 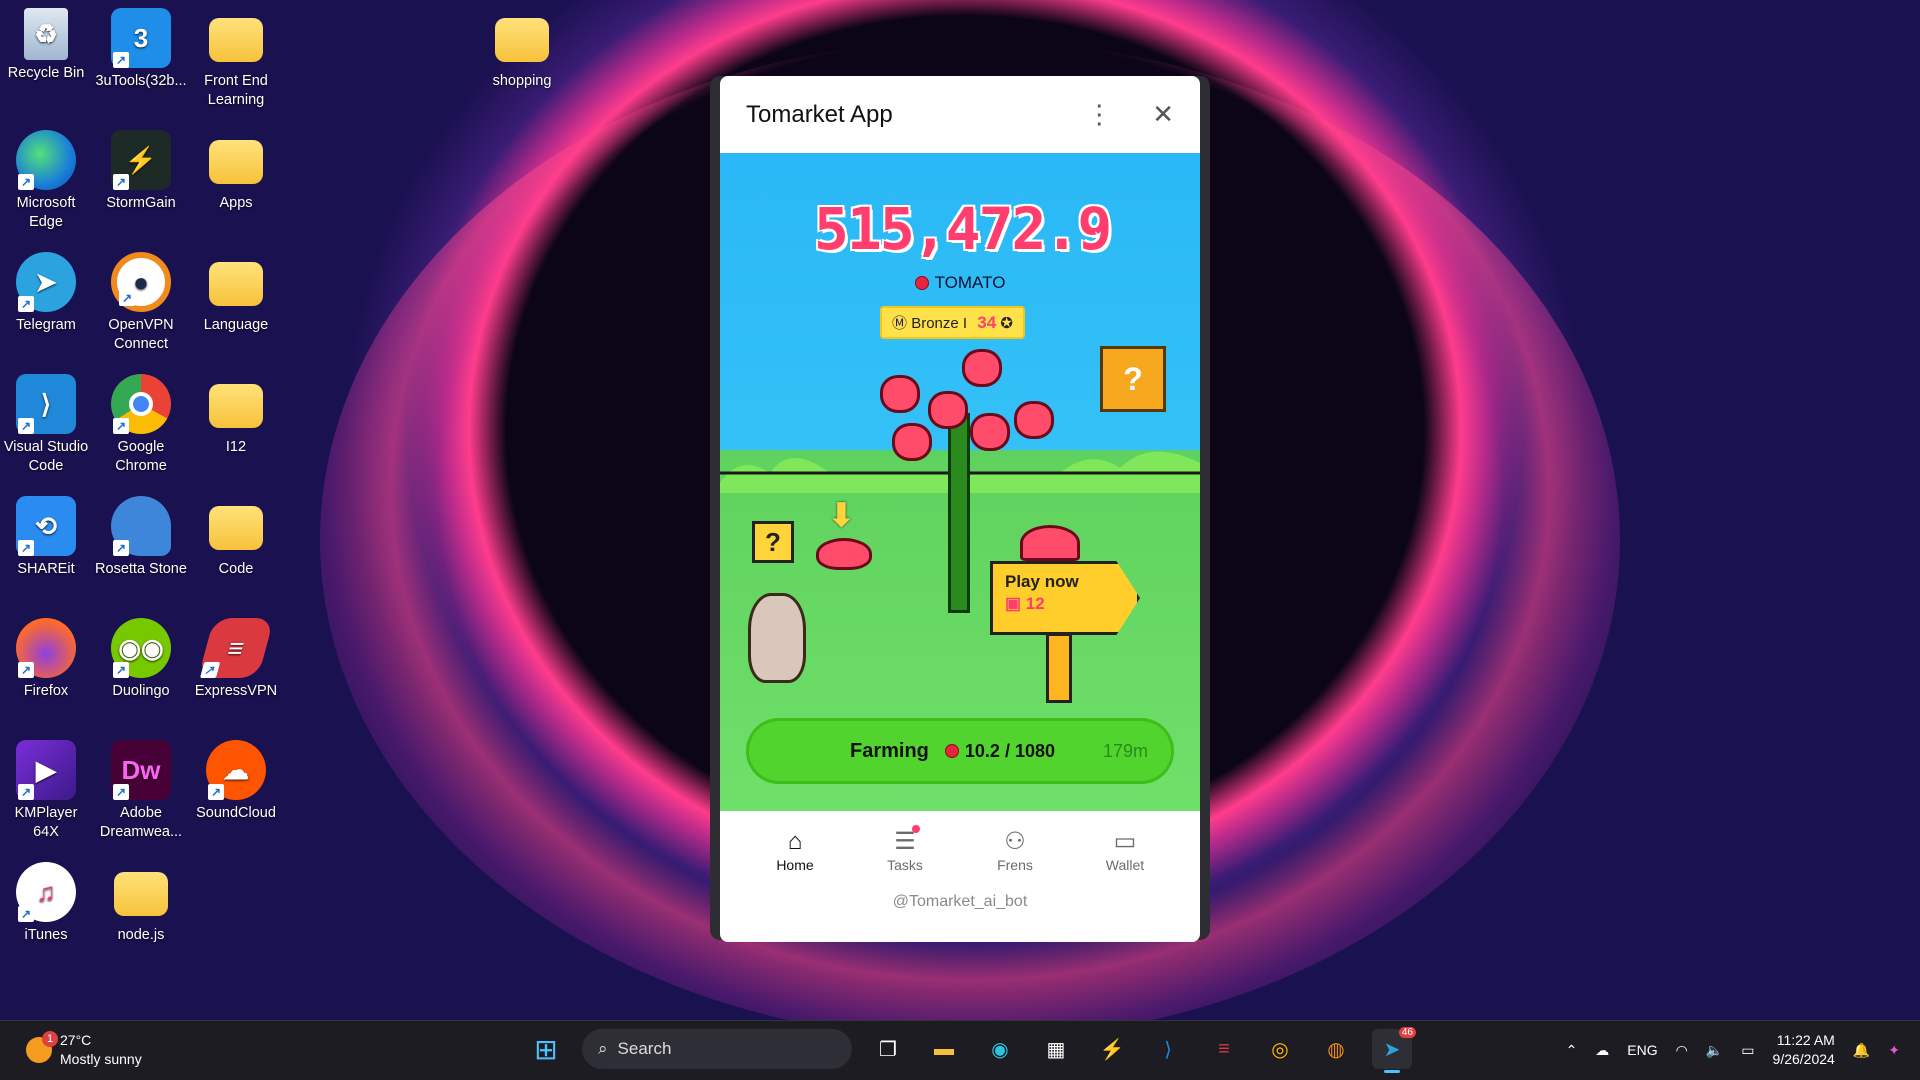 What do you see at coordinates (1894, 1050) in the screenshot?
I see `copilot-icon: ✦` at bounding box center [1894, 1050].